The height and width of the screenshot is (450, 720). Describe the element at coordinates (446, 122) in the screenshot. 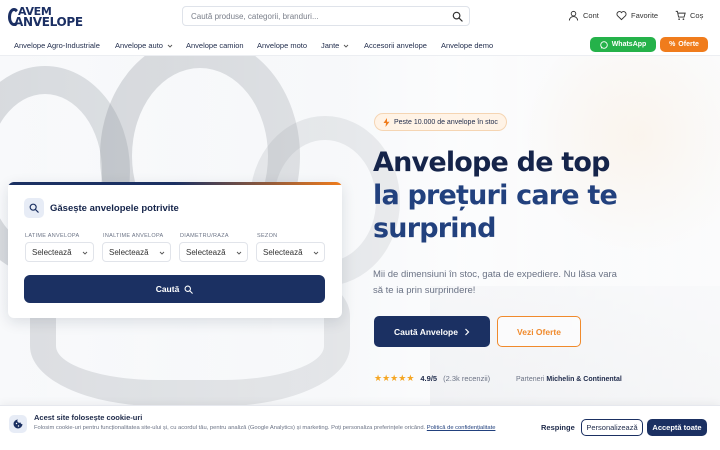

I see `stock-badge-text: Peste 10.000 de anvelope în stoc` at that location.